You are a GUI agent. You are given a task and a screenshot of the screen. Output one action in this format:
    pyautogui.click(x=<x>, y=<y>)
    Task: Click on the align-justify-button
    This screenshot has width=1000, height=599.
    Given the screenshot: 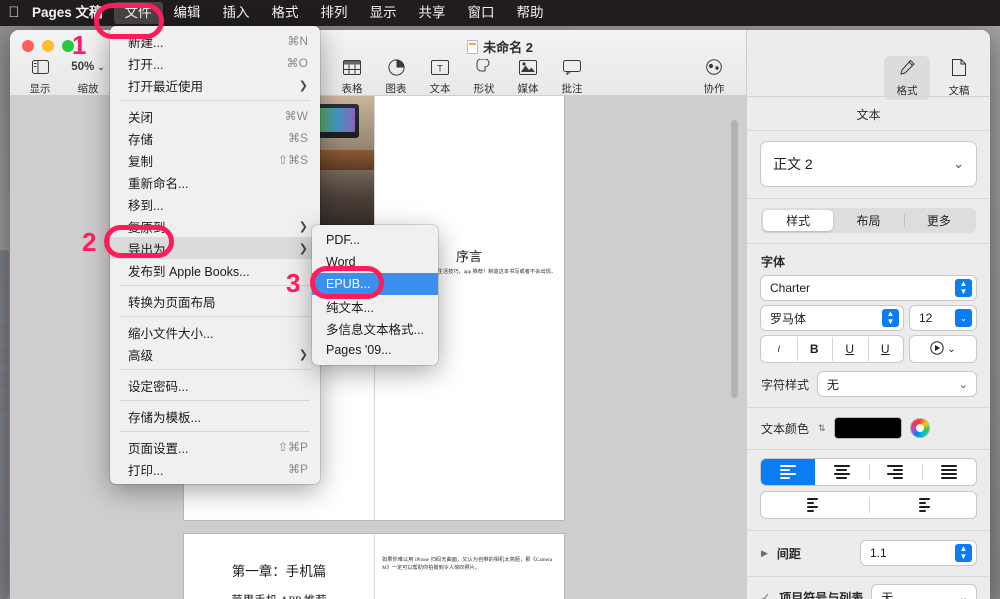 What is the action you would take?
    pyautogui.click(x=949, y=472)
    